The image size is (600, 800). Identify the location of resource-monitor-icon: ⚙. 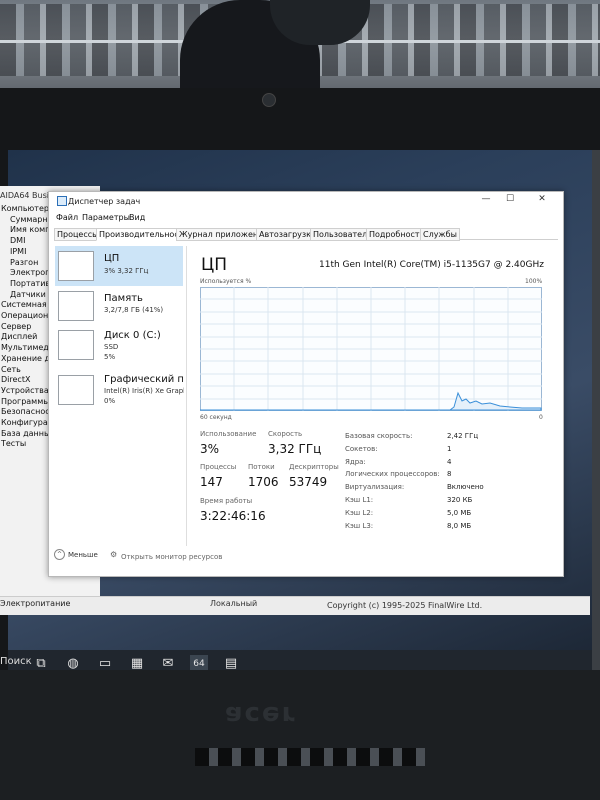
(113, 554).